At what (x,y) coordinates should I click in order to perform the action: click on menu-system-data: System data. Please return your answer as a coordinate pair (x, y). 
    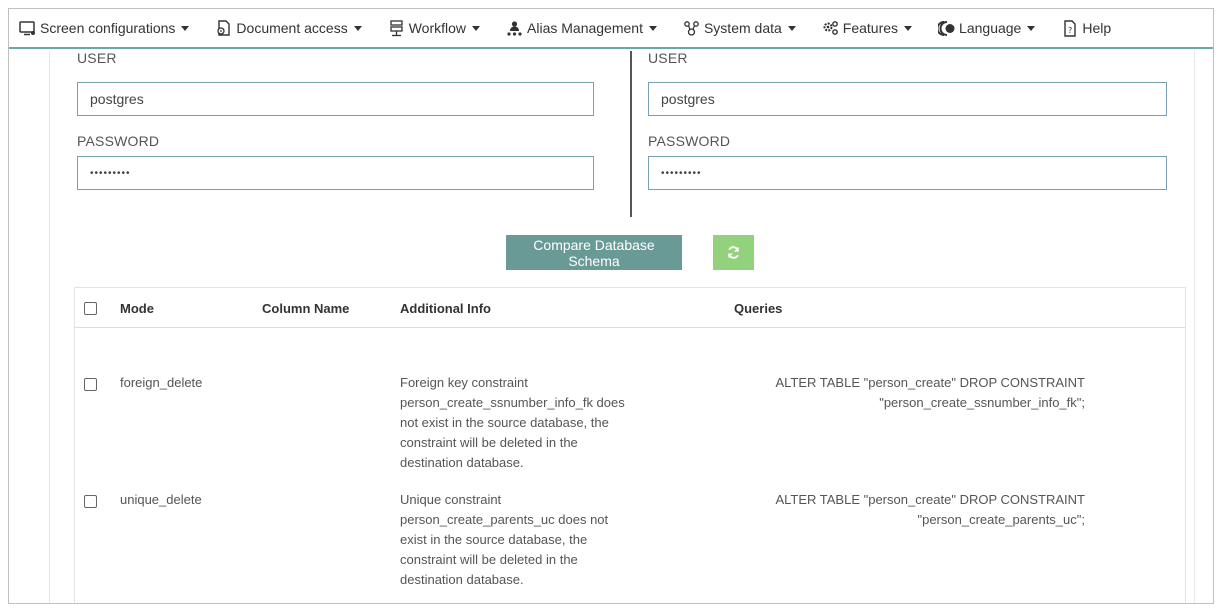
    Looking at the image, I should click on (739, 28).